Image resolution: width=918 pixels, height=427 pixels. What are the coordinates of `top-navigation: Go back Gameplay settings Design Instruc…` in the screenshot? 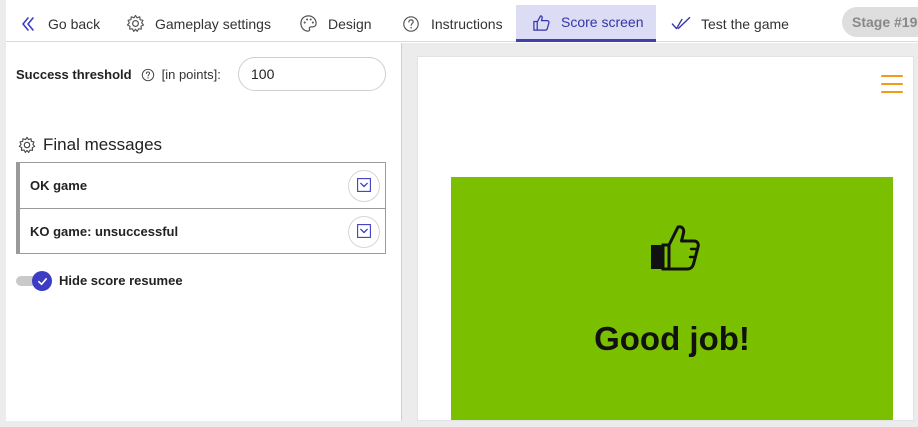 It's located at (462, 21).